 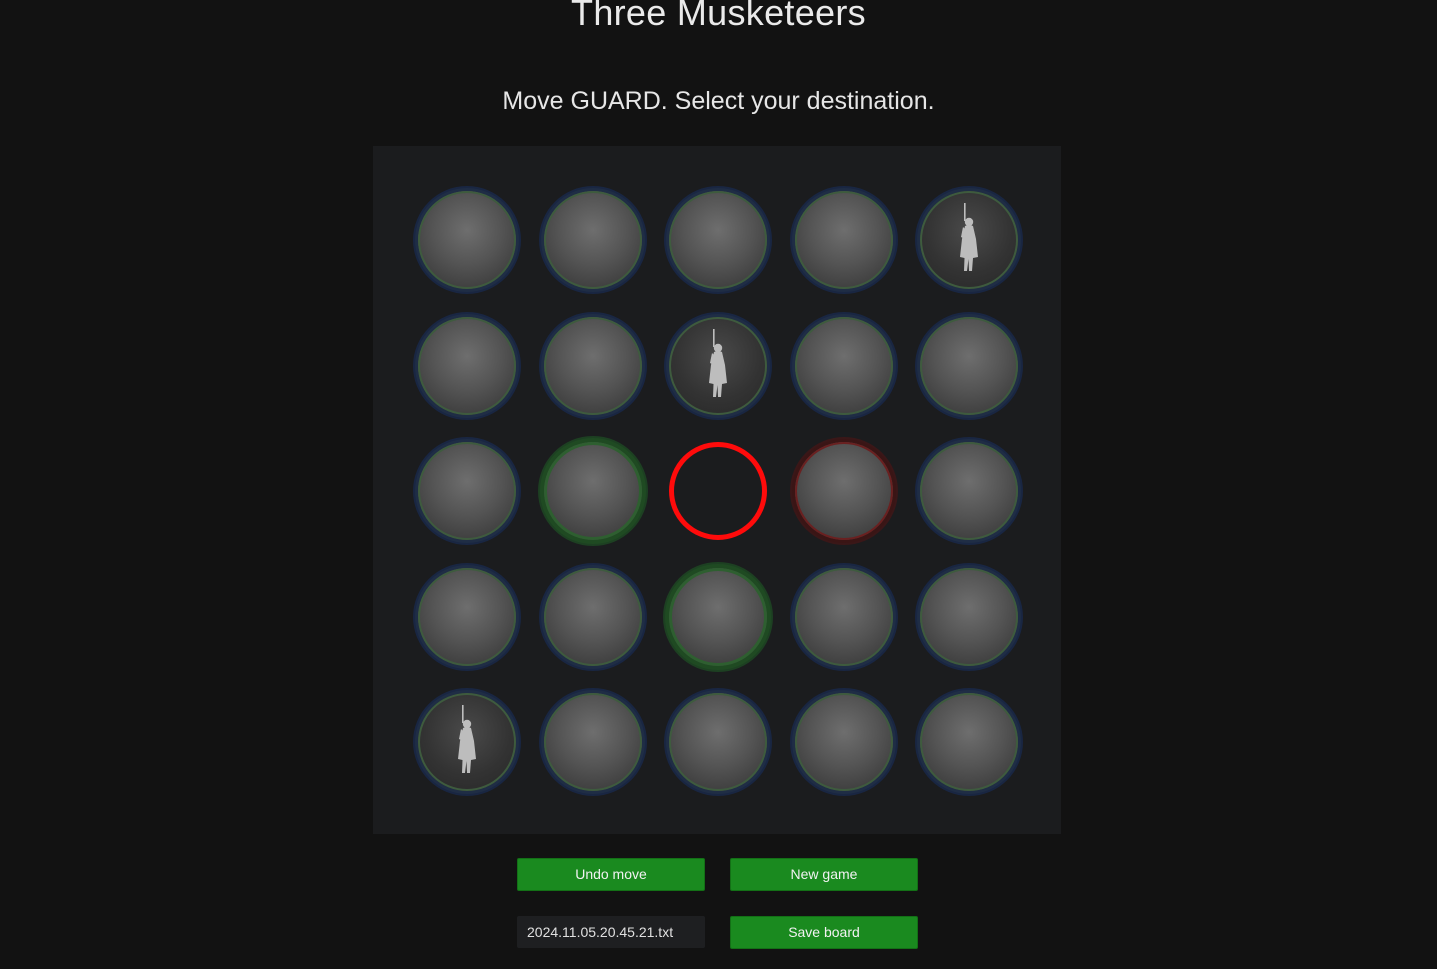 I want to click on undo-move-button: Undo move, so click(x=611, y=874).